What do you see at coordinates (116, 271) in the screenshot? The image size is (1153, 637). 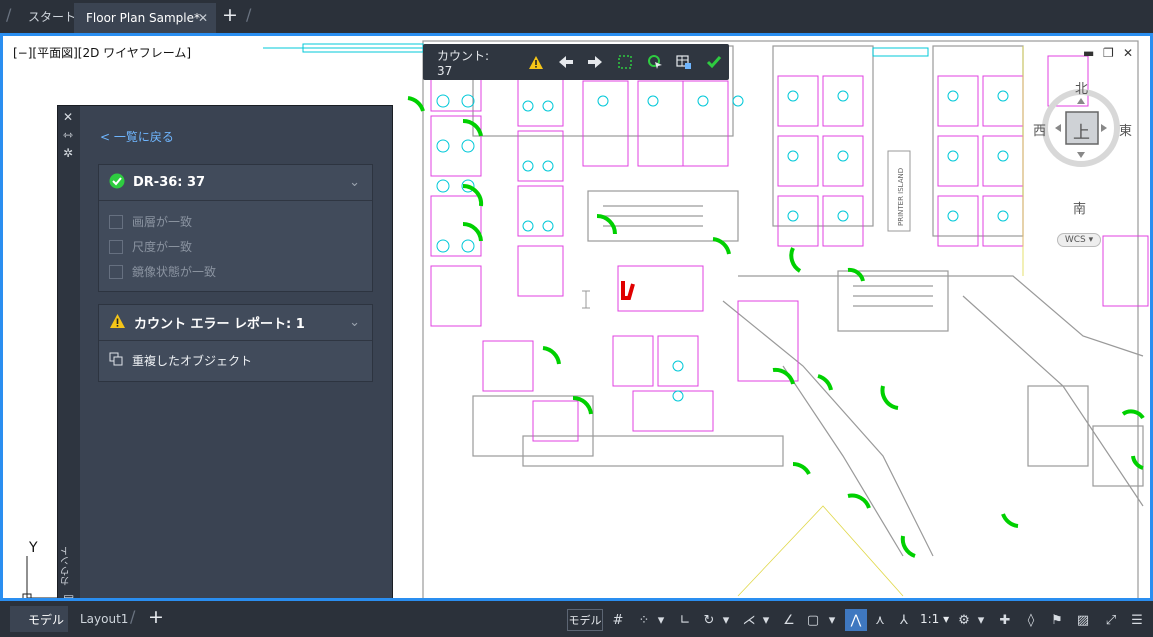 I see `mirror-match-checkbox` at bounding box center [116, 271].